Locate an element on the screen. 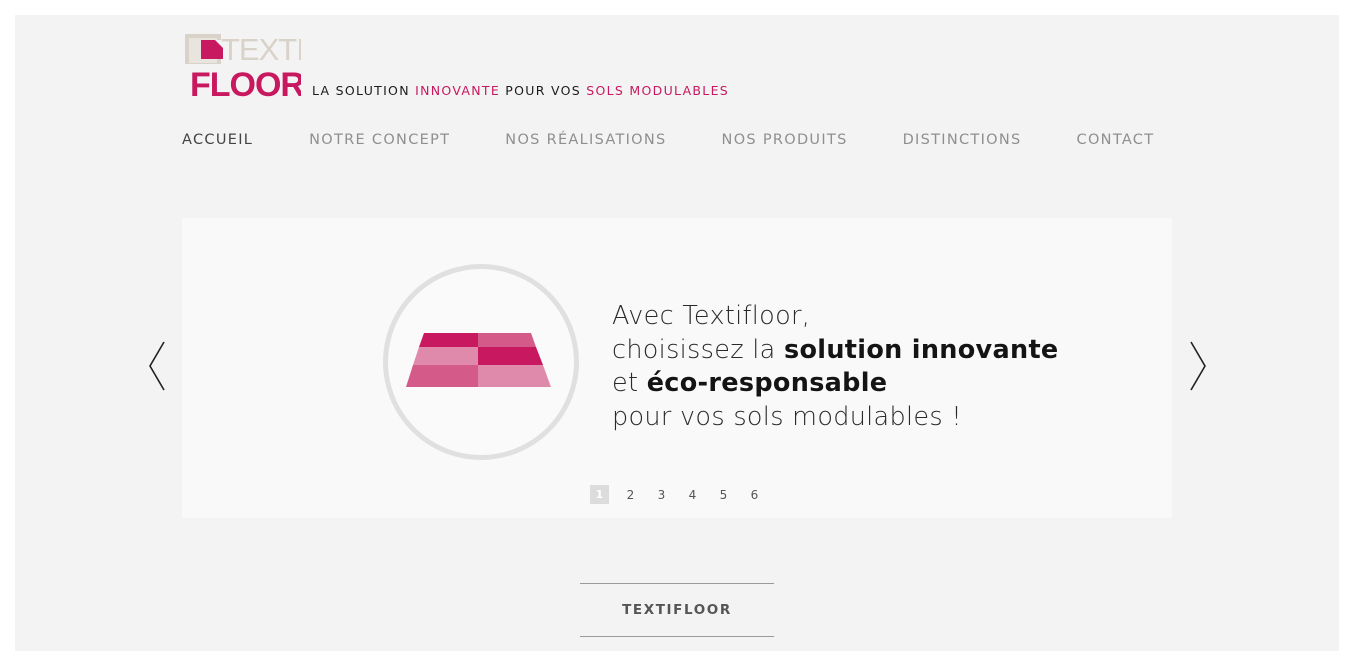 The height and width of the screenshot is (651, 1366). slide-line-2: choisissez la solution innovante is located at coordinates (835, 351).